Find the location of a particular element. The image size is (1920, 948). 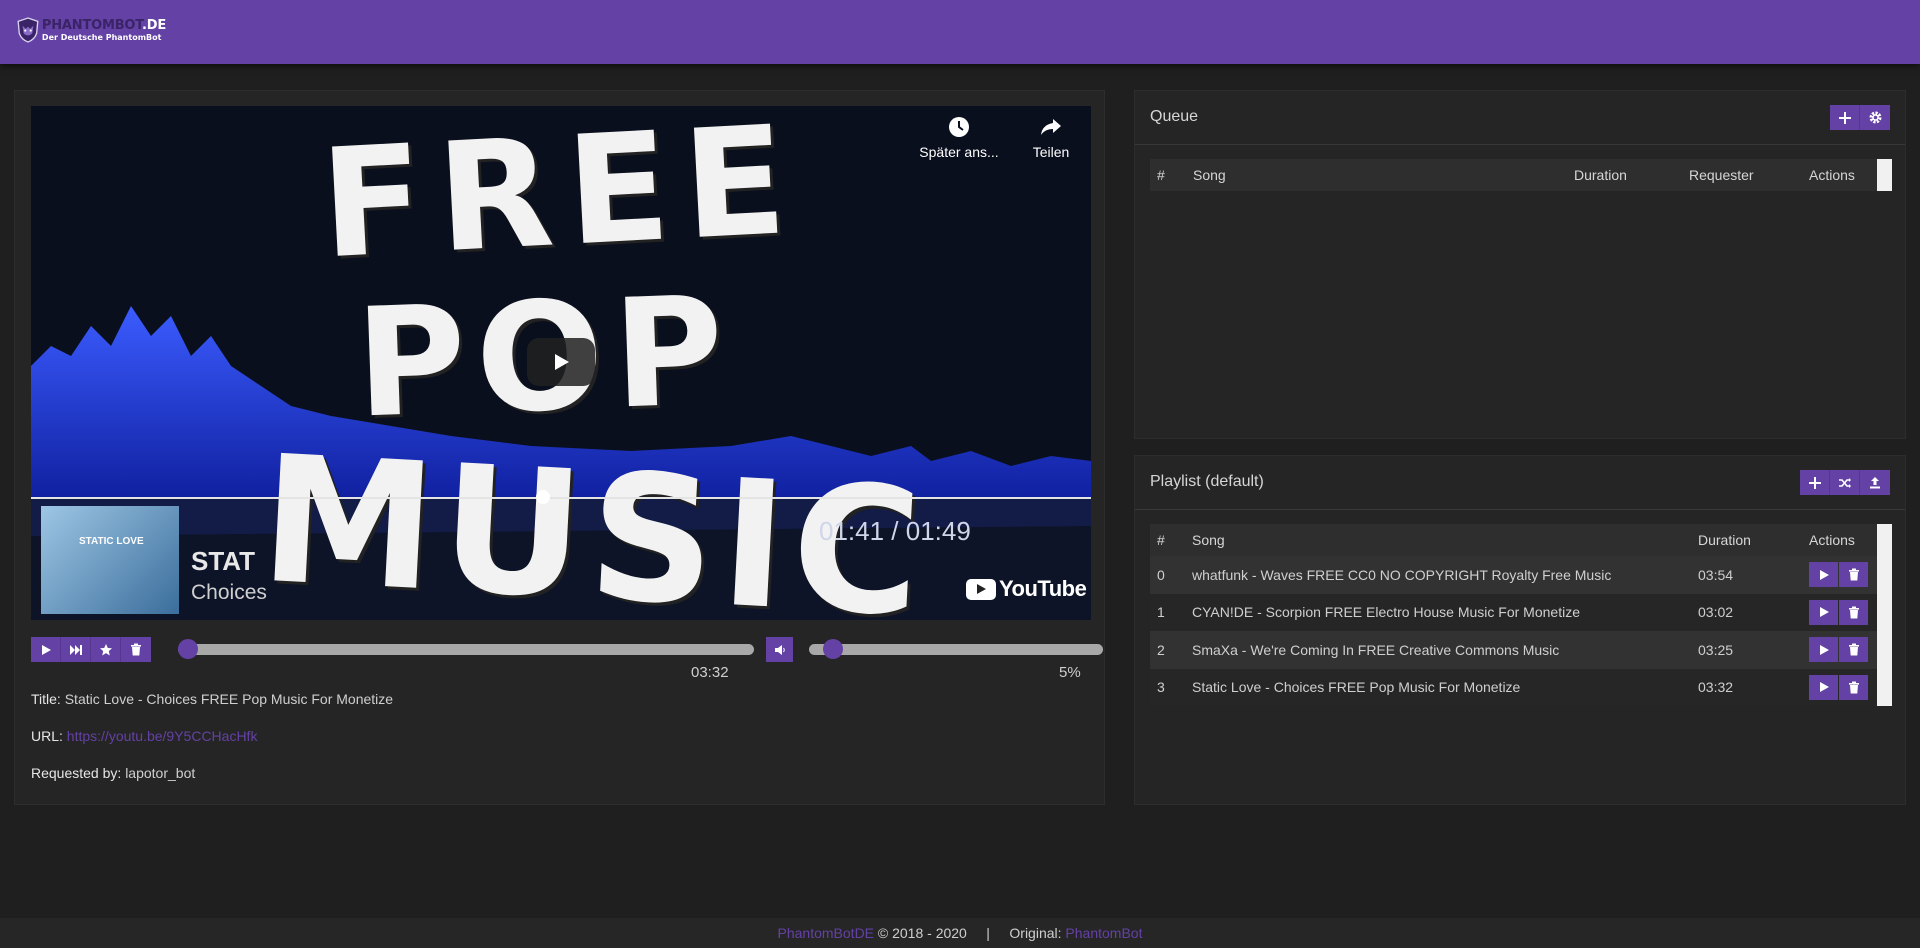

delete-song-button is located at coordinates (136, 649).